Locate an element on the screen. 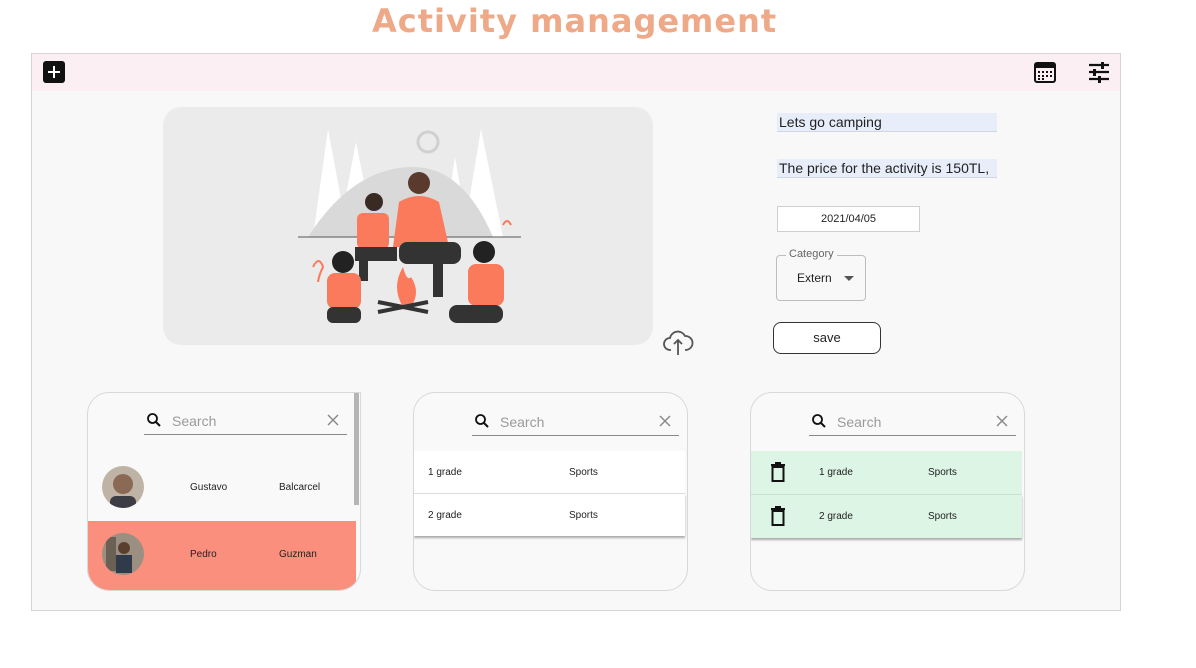 Image resolution: width=1196 pixels, height=668 pixels. user-first-name: Gustavo is located at coordinates (209, 487).